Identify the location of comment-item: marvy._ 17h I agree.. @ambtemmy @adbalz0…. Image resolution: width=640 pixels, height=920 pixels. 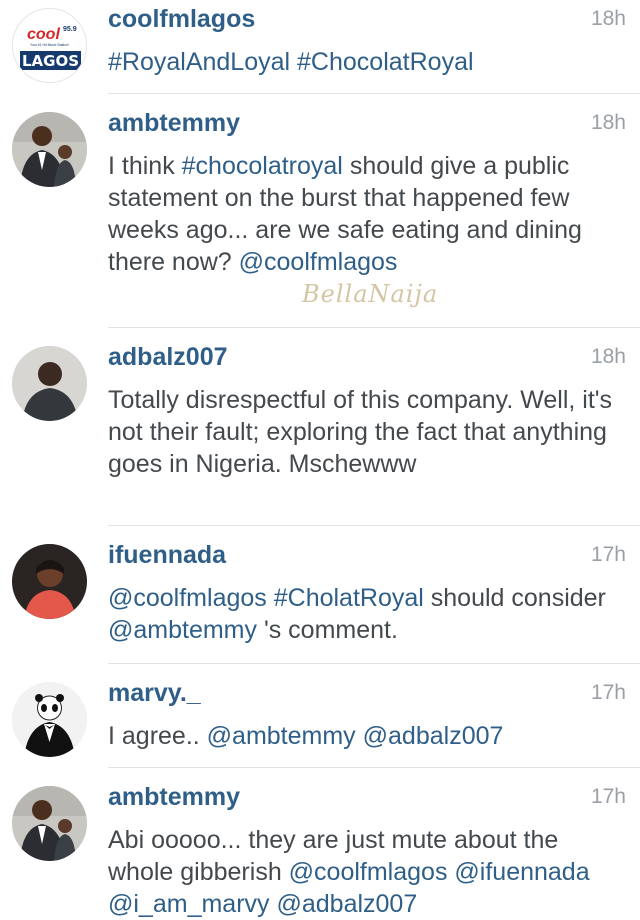
(320, 720).